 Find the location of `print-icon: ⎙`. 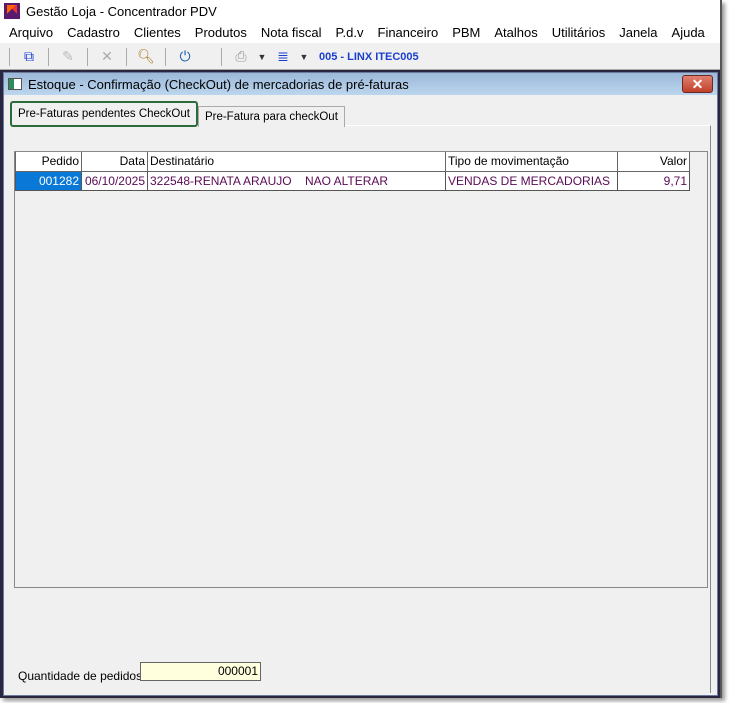

print-icon: ⎙ is located at coordinates (241, 57).